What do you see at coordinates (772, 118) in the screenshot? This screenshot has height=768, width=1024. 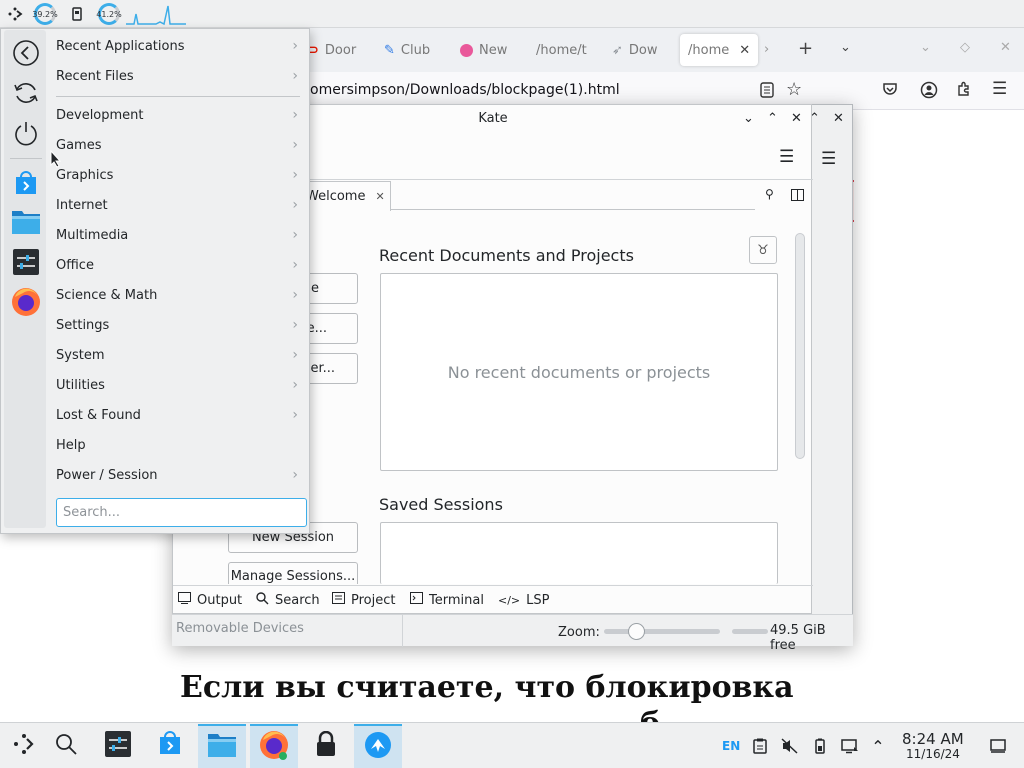 I see `maximize-icon: ⌃` at bounding box center [772, 118].